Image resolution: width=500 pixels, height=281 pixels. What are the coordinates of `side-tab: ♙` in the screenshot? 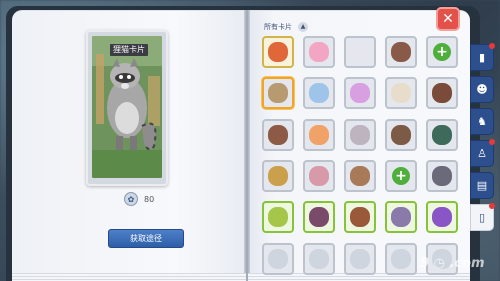 It's located at (482, 153).